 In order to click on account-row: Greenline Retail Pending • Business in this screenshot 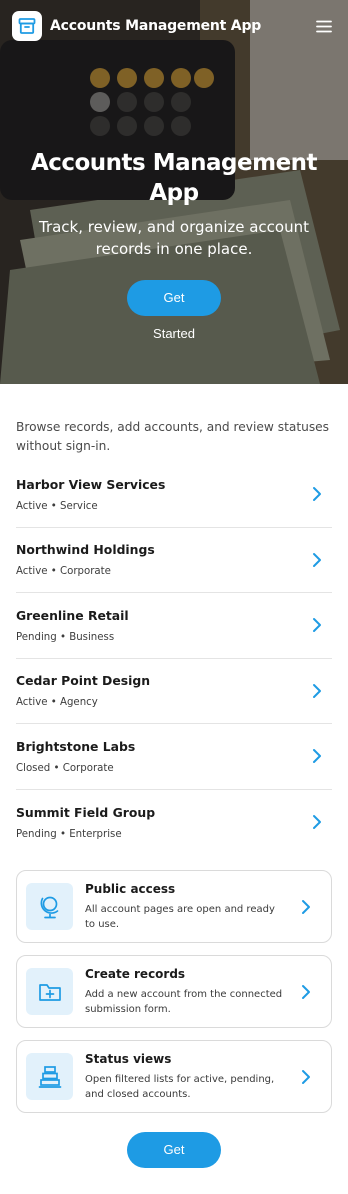, I will do `click(174, 626)`.